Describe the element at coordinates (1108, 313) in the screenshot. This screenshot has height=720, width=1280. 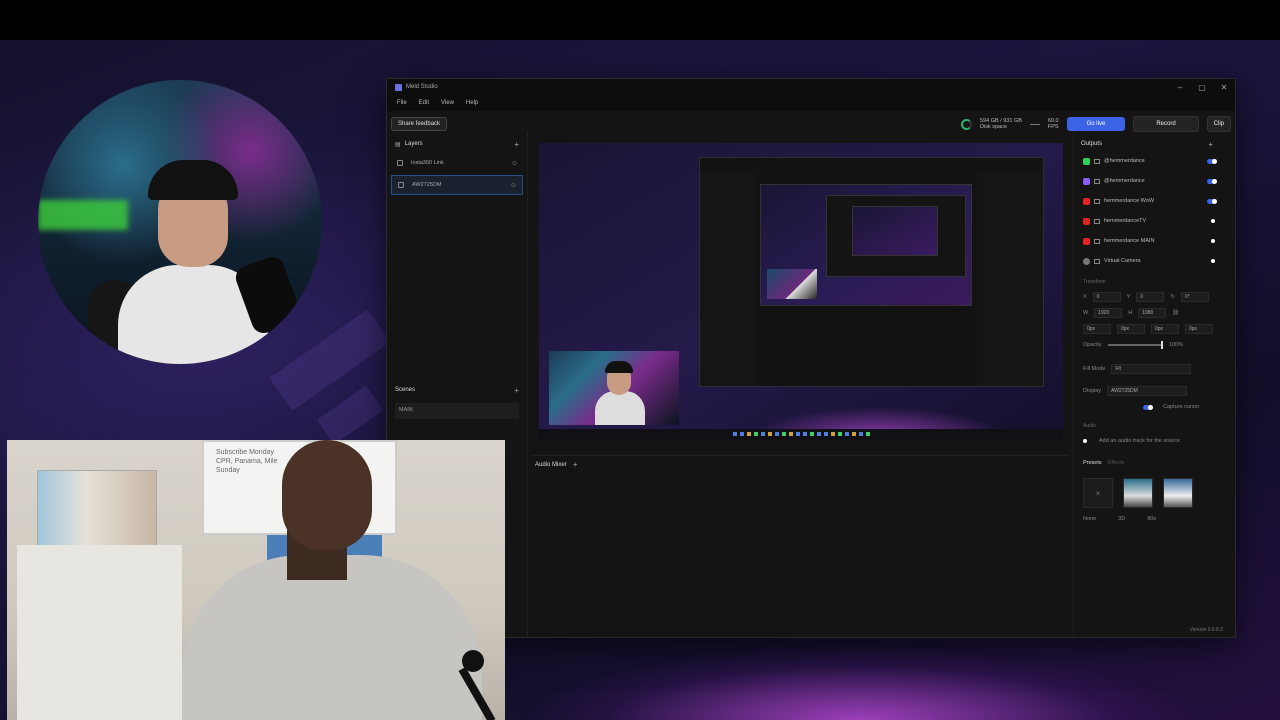
I see `width-field: 1920` at that location.